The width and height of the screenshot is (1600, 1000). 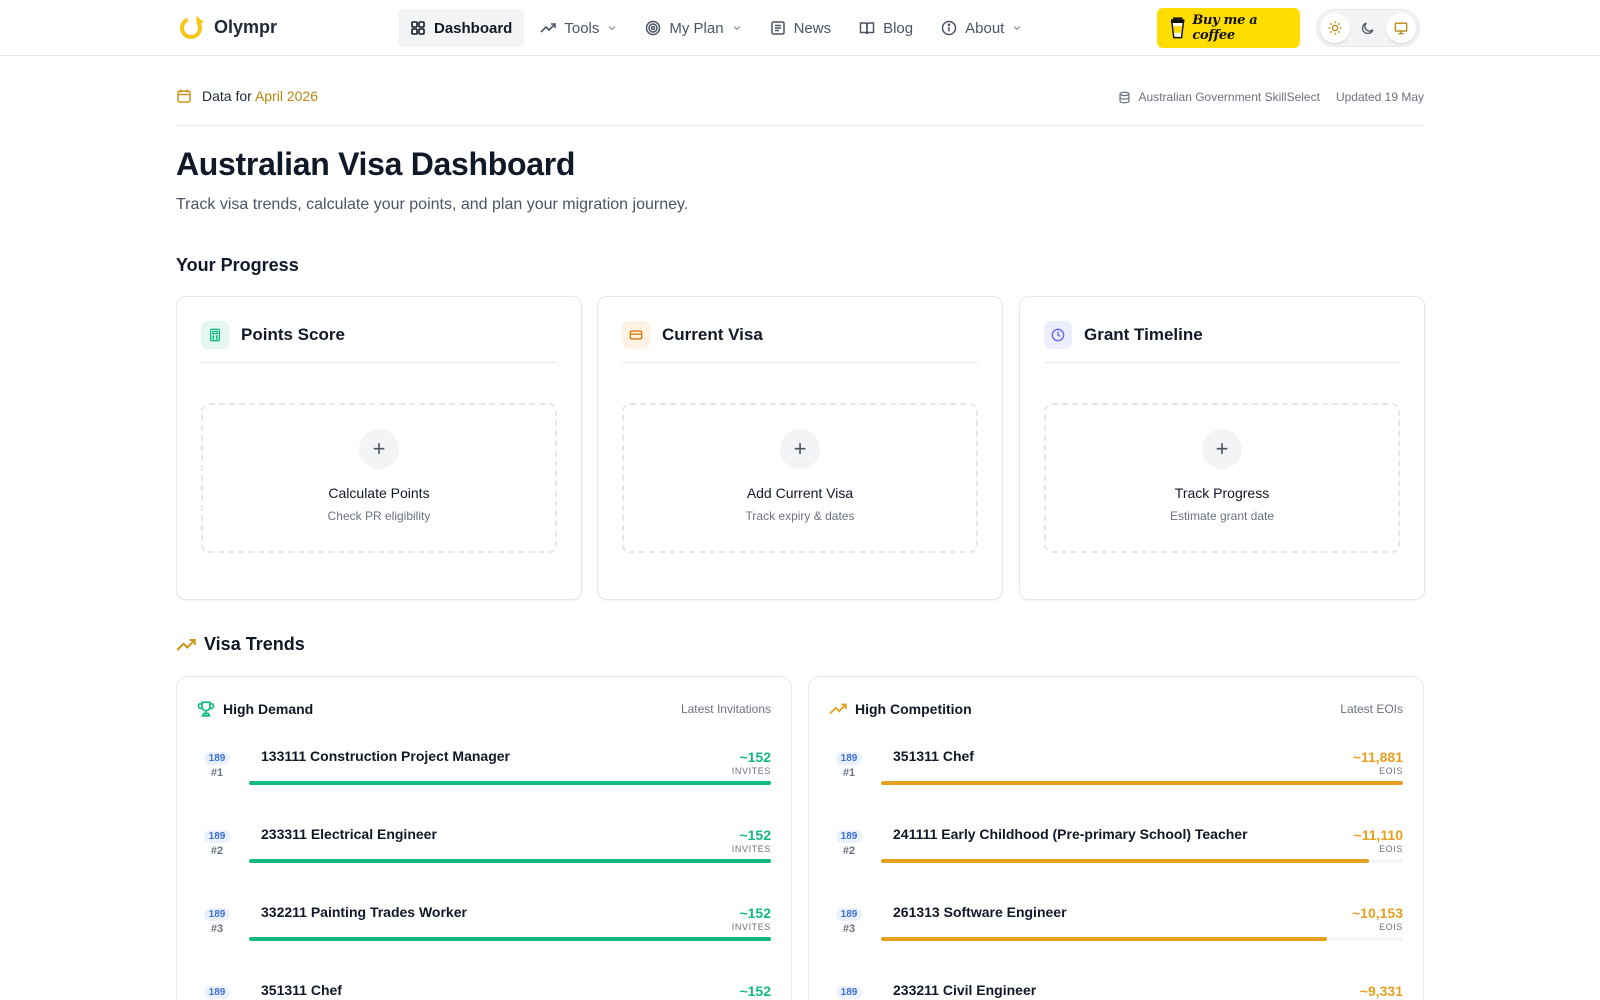 I want to click on occupation-name: 233311 Electrical Engineer, so click(x=349, y=834).